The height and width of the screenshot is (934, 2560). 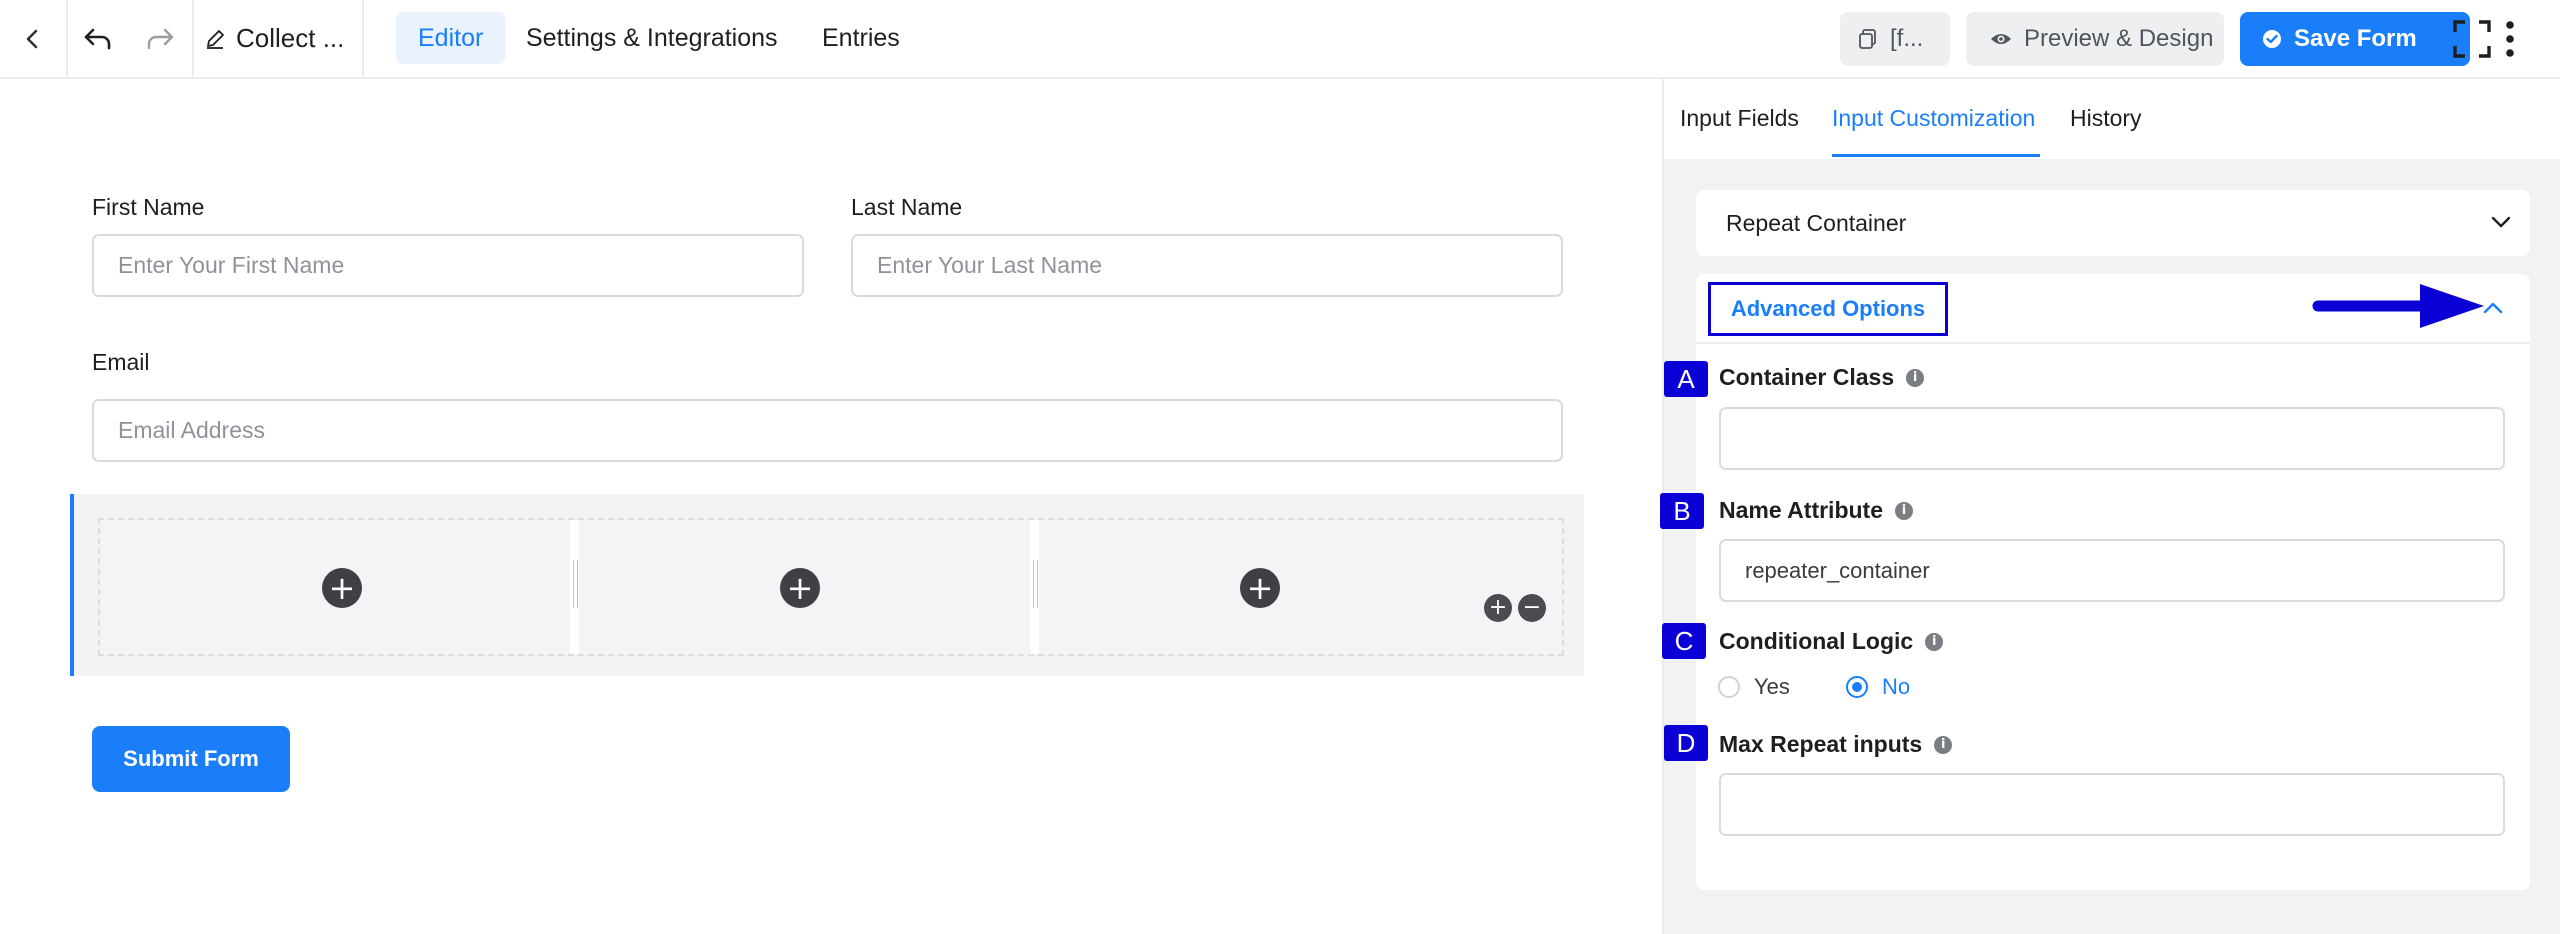 What do you see at coordinates (148, 207) in the screenshot?
I see `first-name-label: First Name` at bounding box center [148, 207].